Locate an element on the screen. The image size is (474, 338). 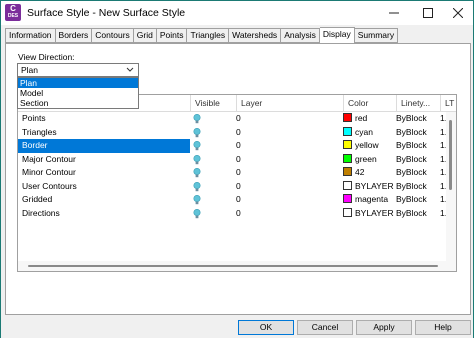
close-button is located at coordinates (458, 13).